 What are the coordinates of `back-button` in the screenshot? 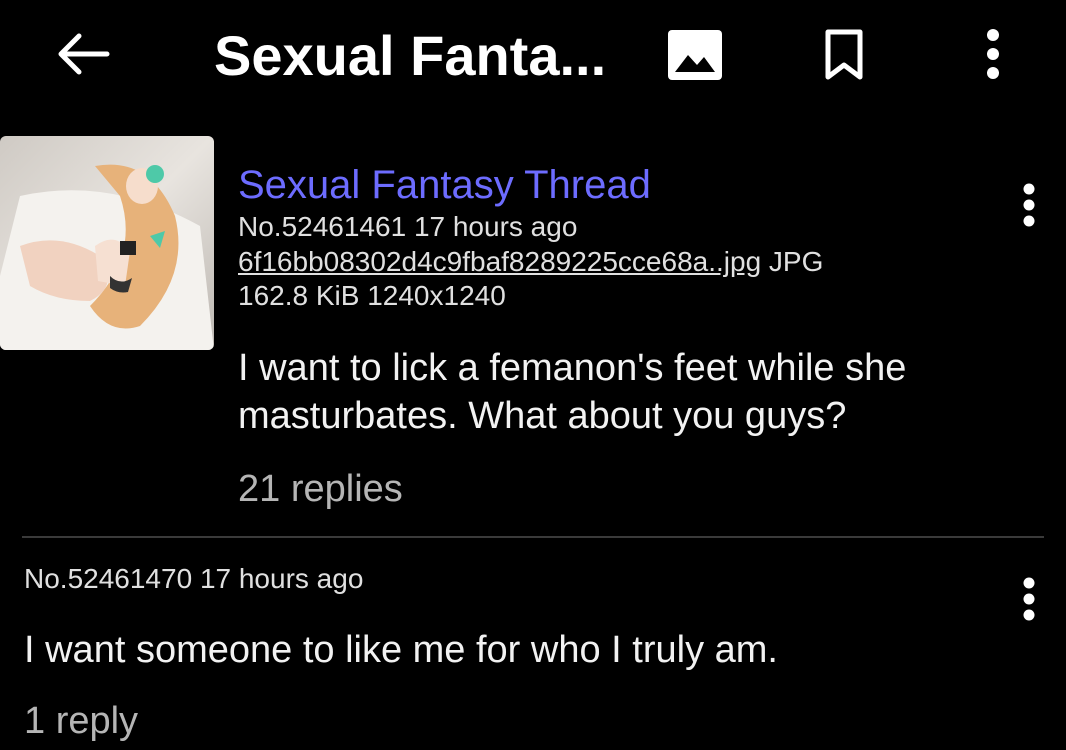 It's located at (82, 54).